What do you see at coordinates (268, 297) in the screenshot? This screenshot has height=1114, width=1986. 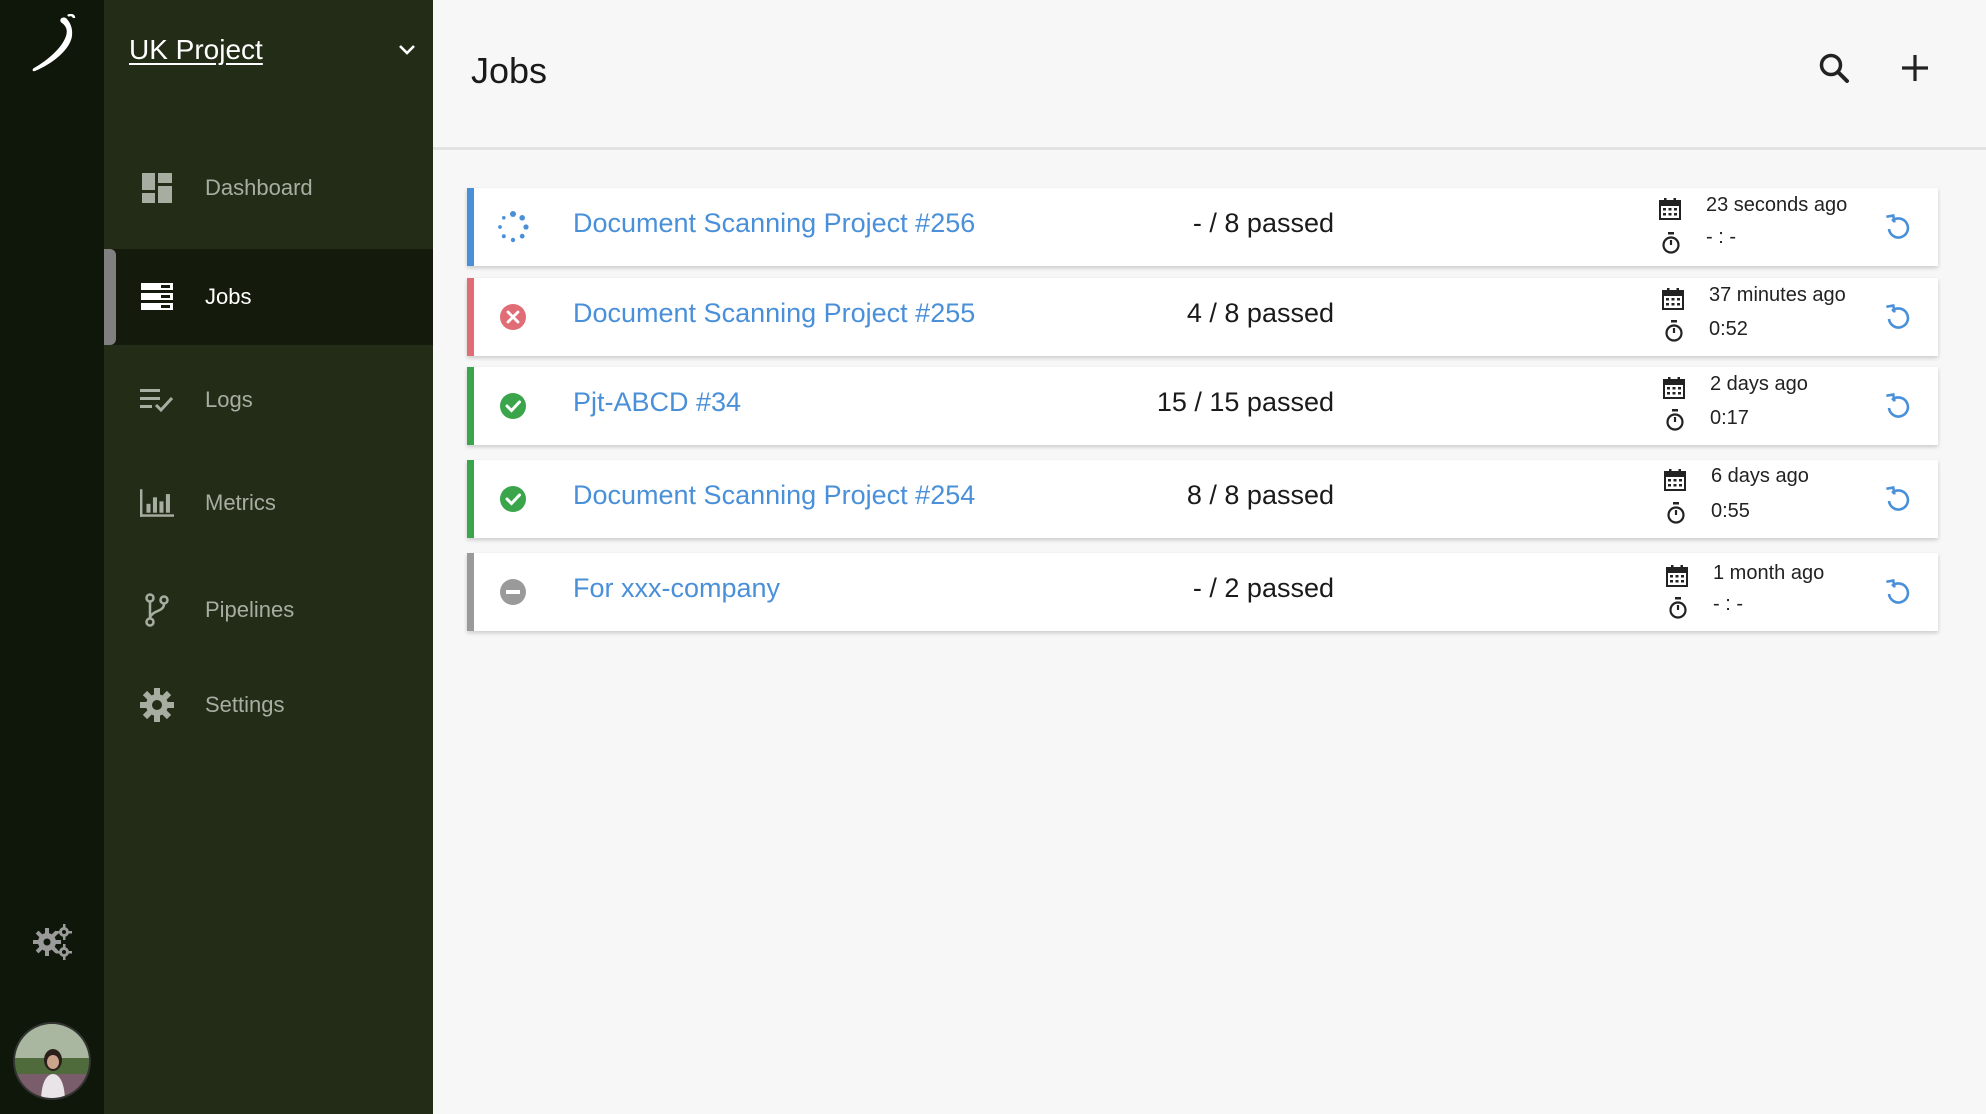 I see `sidebar-item-jobs: Jobs` at bounding box center [268, 297].